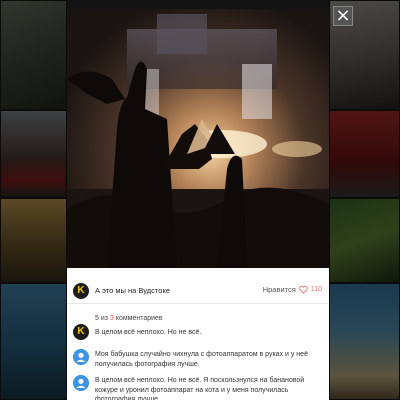 The width and height of the screenshot is (400, 400). What do you see at coordinates (279, 289) in the screenshot?
I see `like-label: Нравится` at bounding box center [279, 289].